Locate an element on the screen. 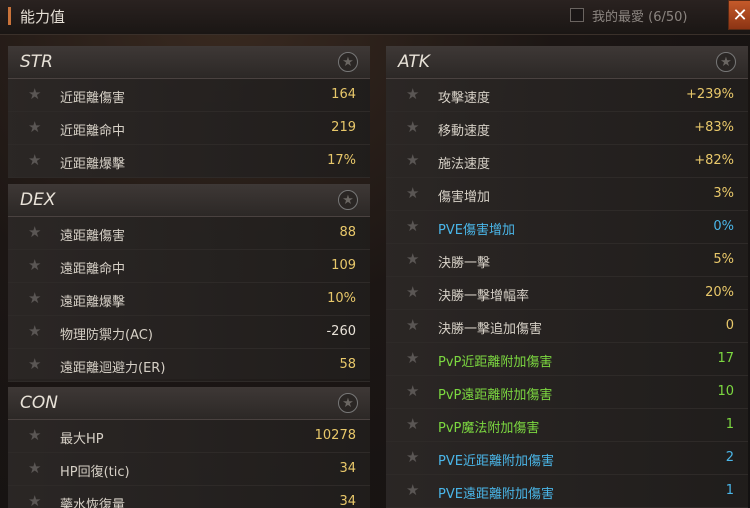  stat-value: 5% is located at coordinates (723, 259).